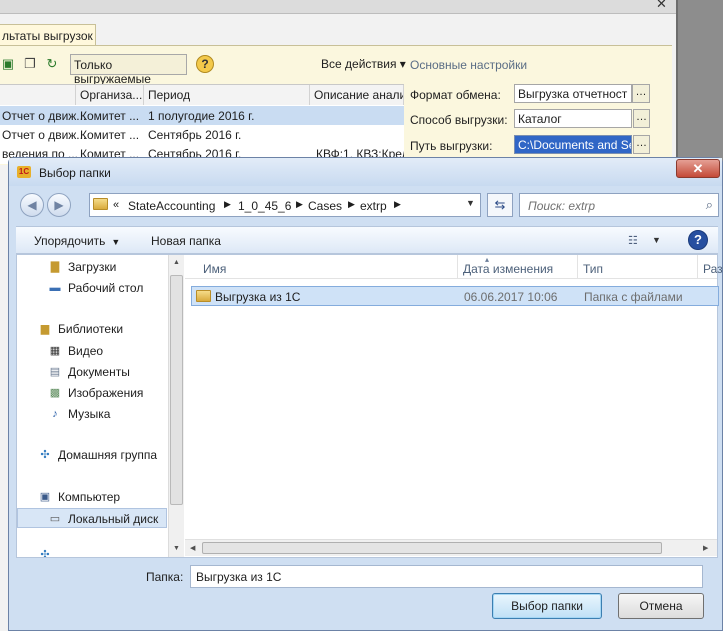  What do you see at coordinates (361, 7) in the screenshot?
I see `window-top-strip` at bounding box center [361, 7].